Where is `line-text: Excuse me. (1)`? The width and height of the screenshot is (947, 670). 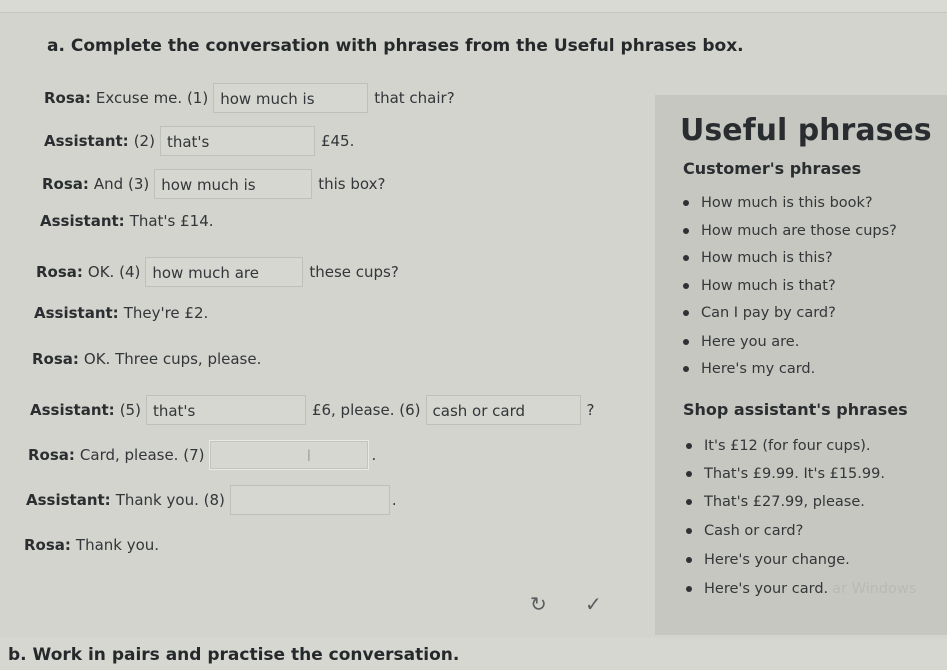
line-text: Excuse me. (1) is located at coordinates (152, 98).